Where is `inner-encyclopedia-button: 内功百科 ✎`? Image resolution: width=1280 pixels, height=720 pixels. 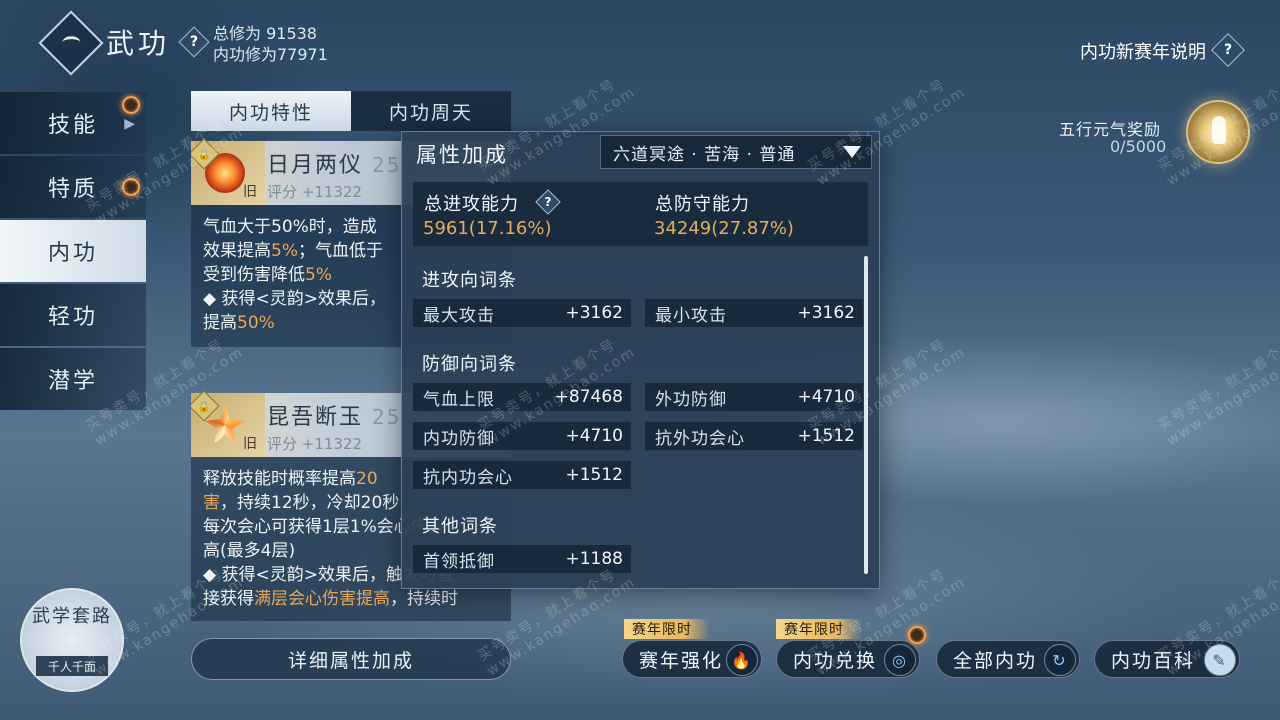 inner-encyclopedia-button: 内功百科 ✎ is located at coordinates (1167, 659).